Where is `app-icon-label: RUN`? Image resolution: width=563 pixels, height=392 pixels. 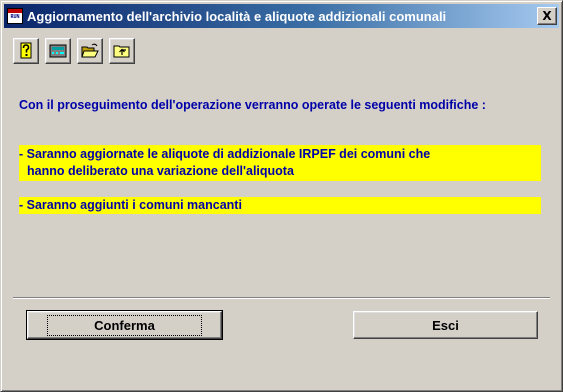 app-icon-label: RUN is located at coordinates (15, 17).